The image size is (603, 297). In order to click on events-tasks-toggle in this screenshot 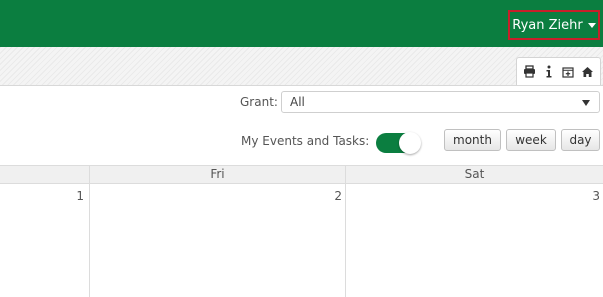, I will do `click(398, 143)`.